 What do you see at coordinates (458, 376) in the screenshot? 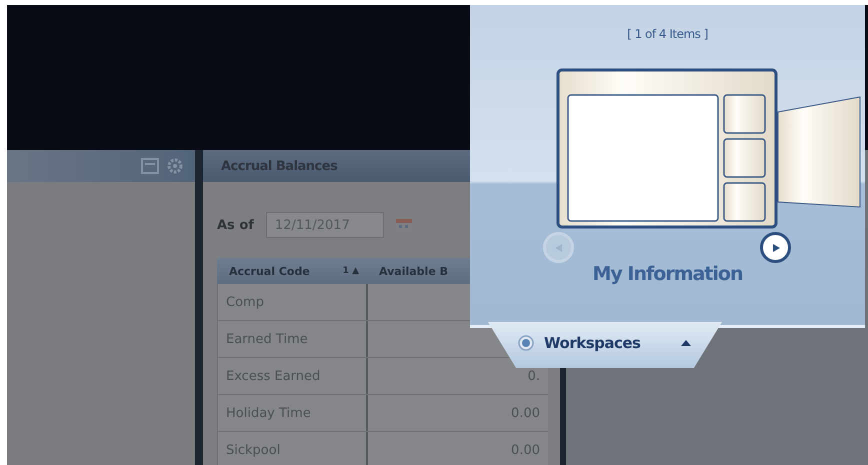
I see `table-cell: 0.` at bounding box center [458, 376].